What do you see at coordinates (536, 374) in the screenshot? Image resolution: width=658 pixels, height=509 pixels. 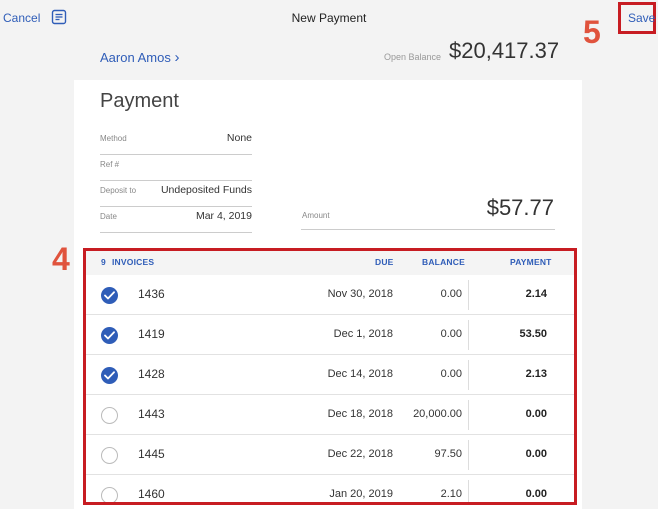 I see `invoice-payment-input: 2.13` at bounding box center [536, 374].